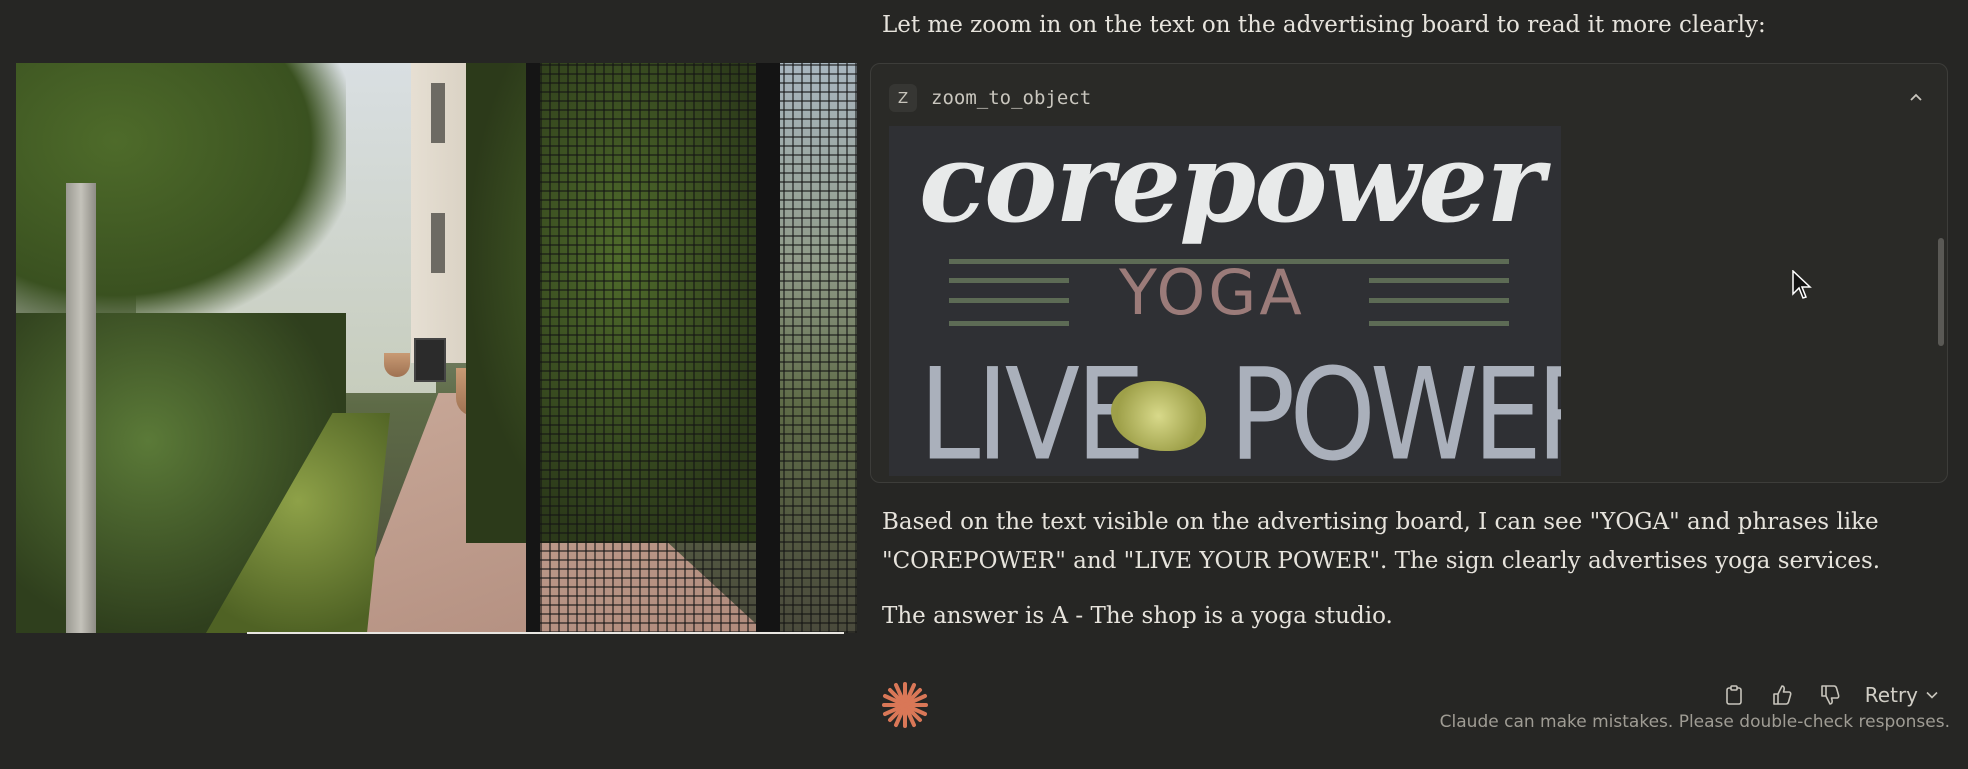 The height and width of the screenshot is (769, 1968). Describe the element at coordinates (1734, 695) in the screenshot. I see `clipboard-icon` at that location.